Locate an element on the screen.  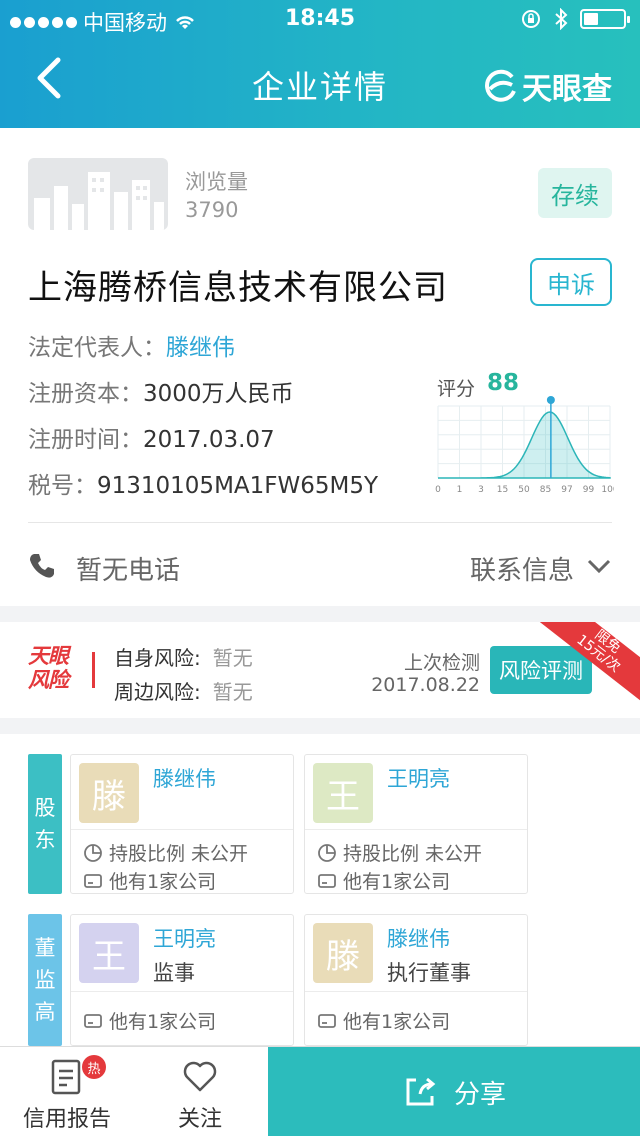
follow-tab: 关注 is located at coordinates (200, 1091).